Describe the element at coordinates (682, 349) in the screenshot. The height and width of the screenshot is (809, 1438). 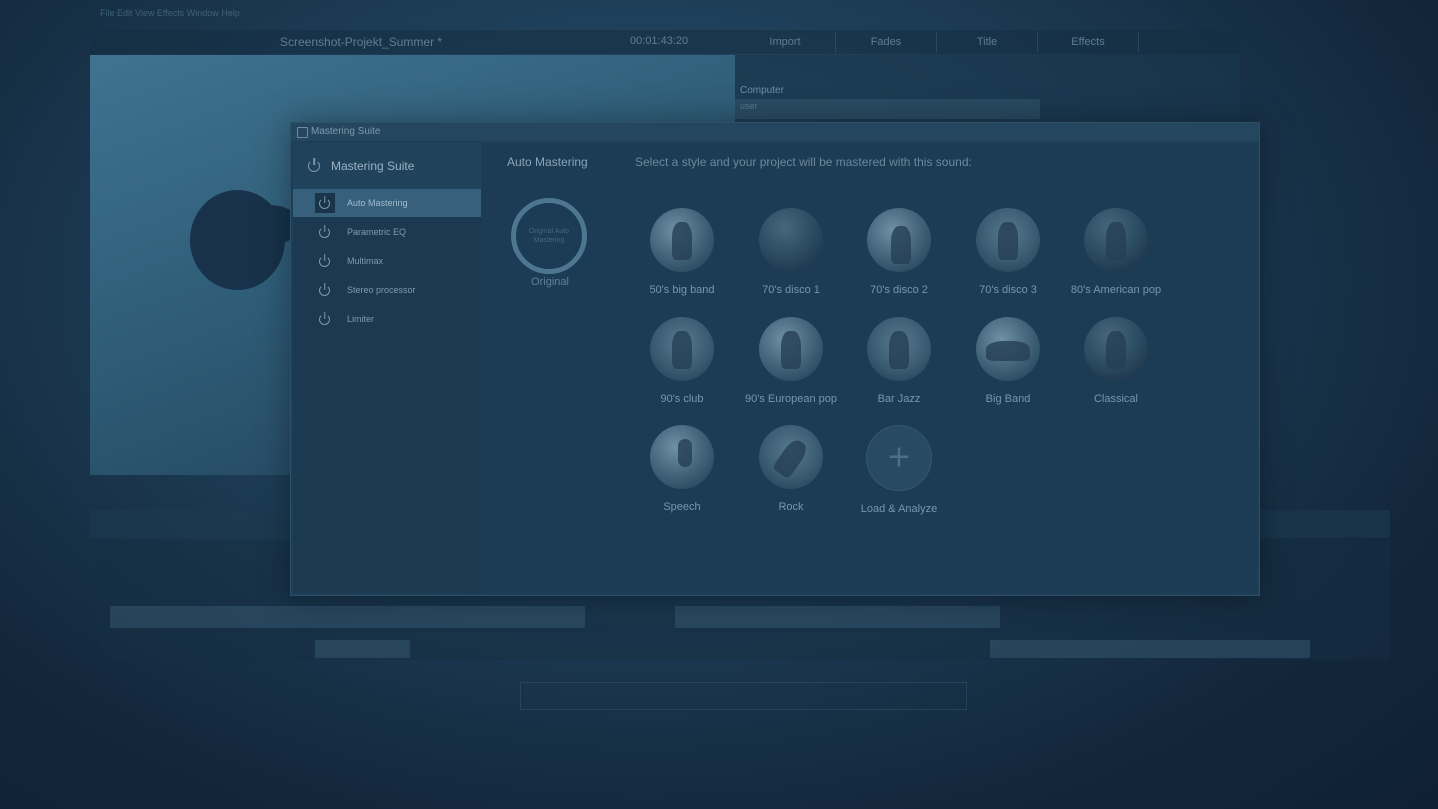
I see `club-thumb` at that location.